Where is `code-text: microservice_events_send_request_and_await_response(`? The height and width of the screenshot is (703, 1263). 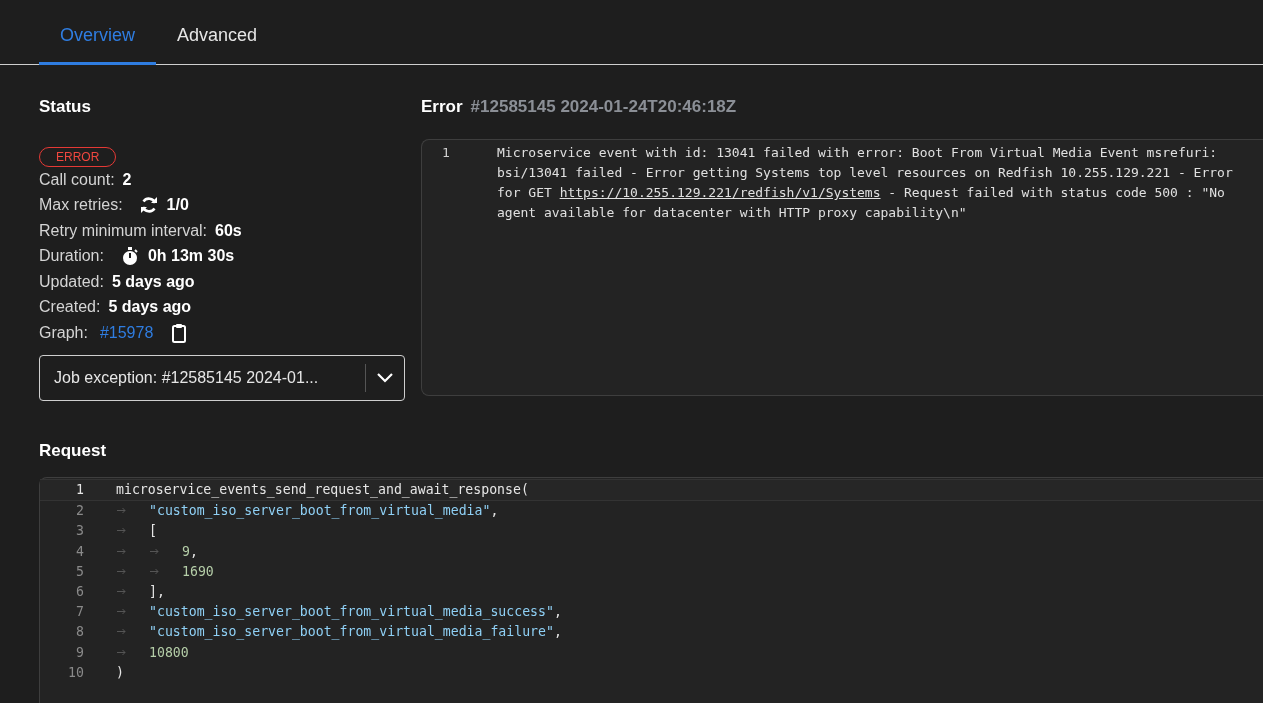
code-text: microservice_events_send_request_and_await_response( is located at coordinates (322, 490).